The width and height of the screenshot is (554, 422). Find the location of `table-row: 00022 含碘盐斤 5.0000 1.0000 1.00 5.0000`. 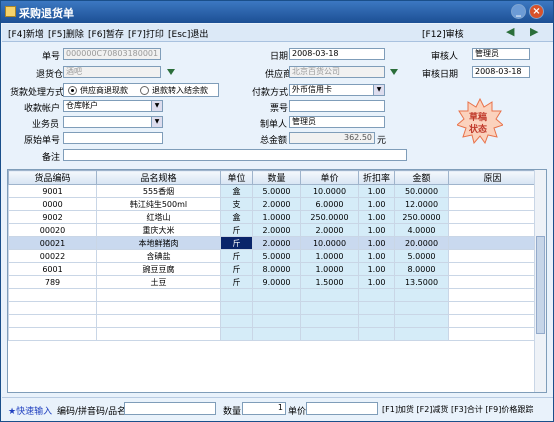

table-row: 00022 含碘盐斤 5.0000 1.0000 1.00 5.0000 is located at coordinates (272, 256).